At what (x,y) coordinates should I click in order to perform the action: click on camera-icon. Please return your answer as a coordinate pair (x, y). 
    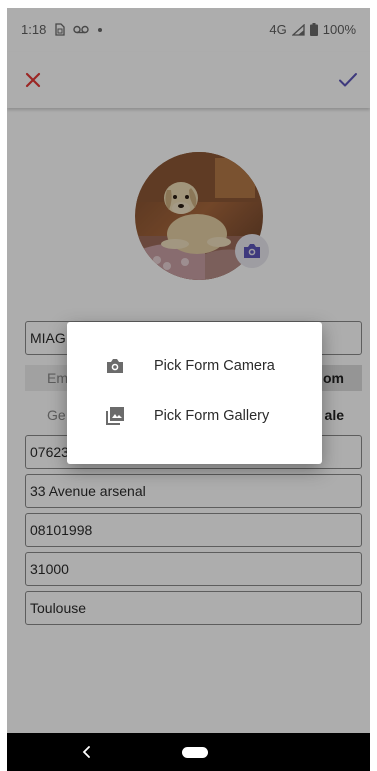
    Looking at the image, I should click on (115, 366).